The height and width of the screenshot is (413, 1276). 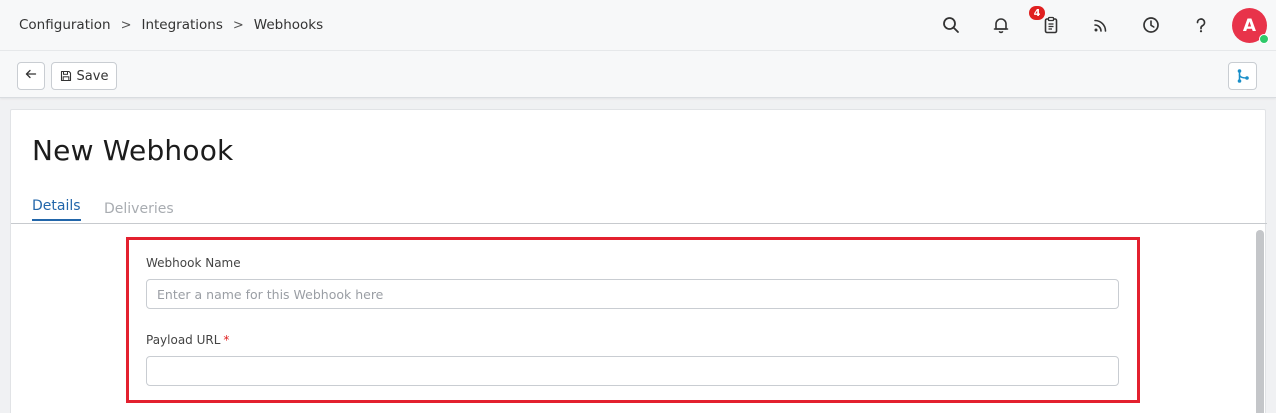 I want to click on bell-icon, so click(x=1001, y=25).